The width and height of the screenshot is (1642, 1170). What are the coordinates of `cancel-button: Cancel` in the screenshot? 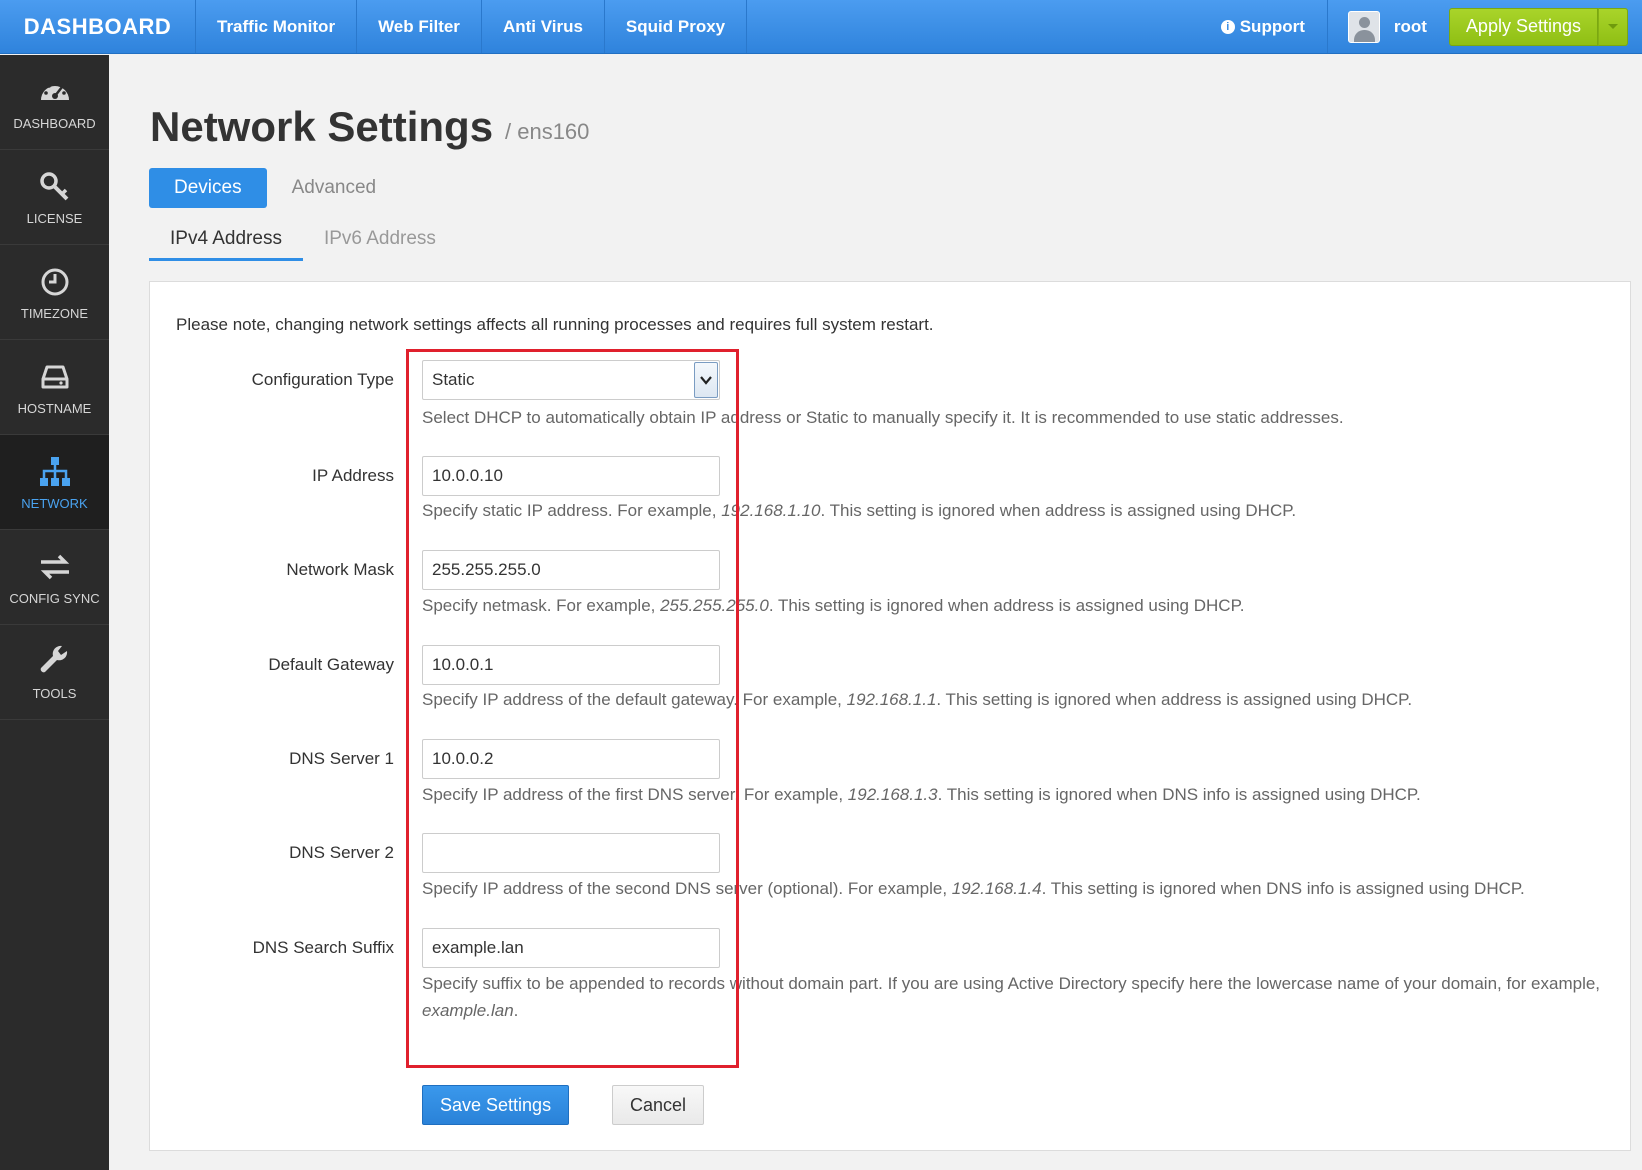 It's located at (658, 1105).